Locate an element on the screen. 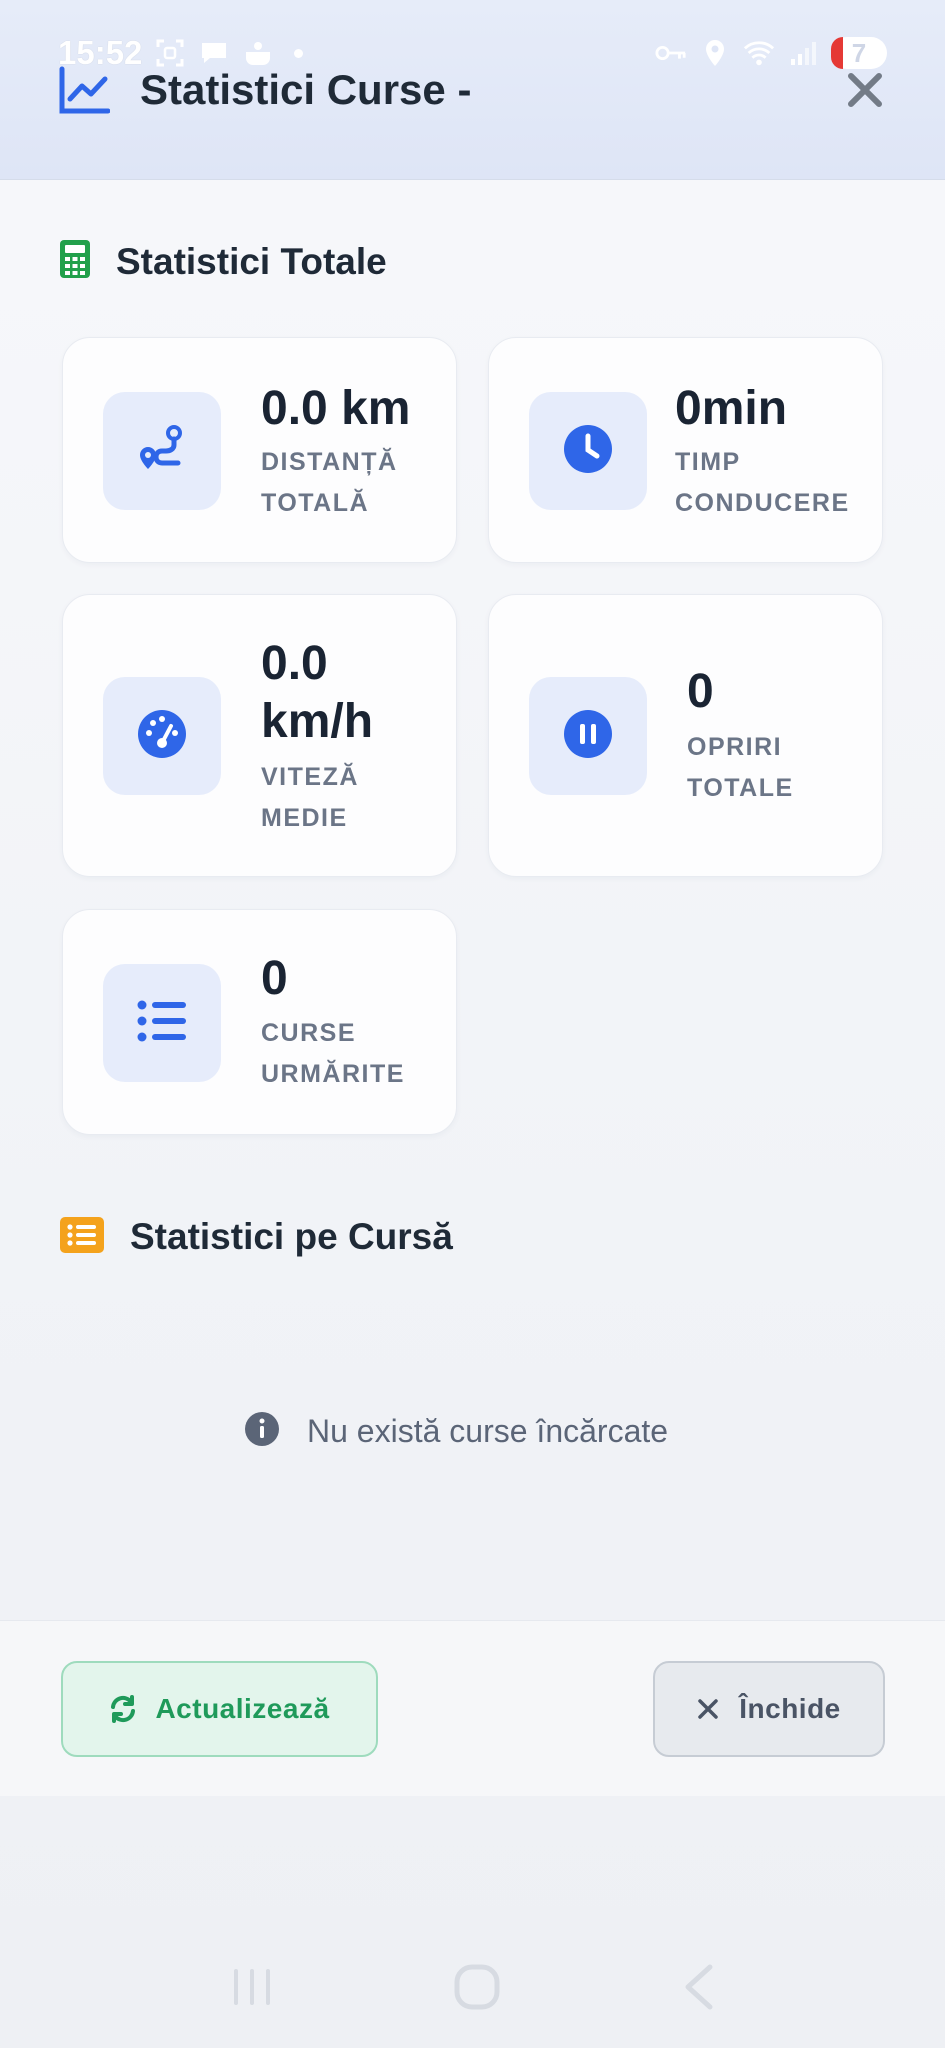 The width and height of the screenshot is (945, 2048). close-small-icon is located at coordinates (718, 1709).